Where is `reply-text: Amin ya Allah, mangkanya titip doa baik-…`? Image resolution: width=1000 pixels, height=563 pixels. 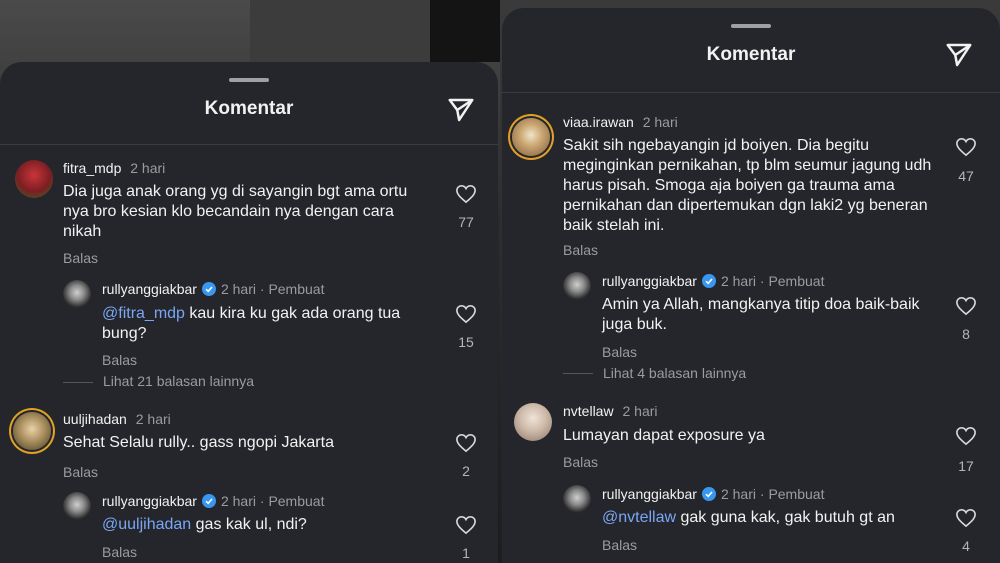
reply-text: Amin ya Allah, mangkanya titip doa baik-… is located at coordinates (761, 314).